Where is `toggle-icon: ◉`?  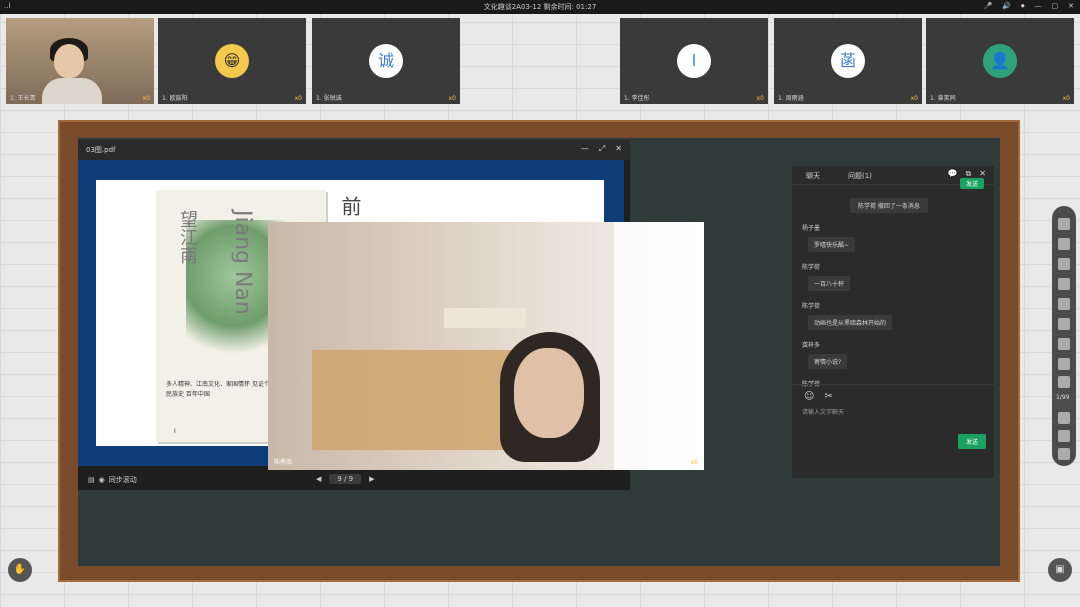
toggle-icon: ◉ is located at coordinates (102, 480).